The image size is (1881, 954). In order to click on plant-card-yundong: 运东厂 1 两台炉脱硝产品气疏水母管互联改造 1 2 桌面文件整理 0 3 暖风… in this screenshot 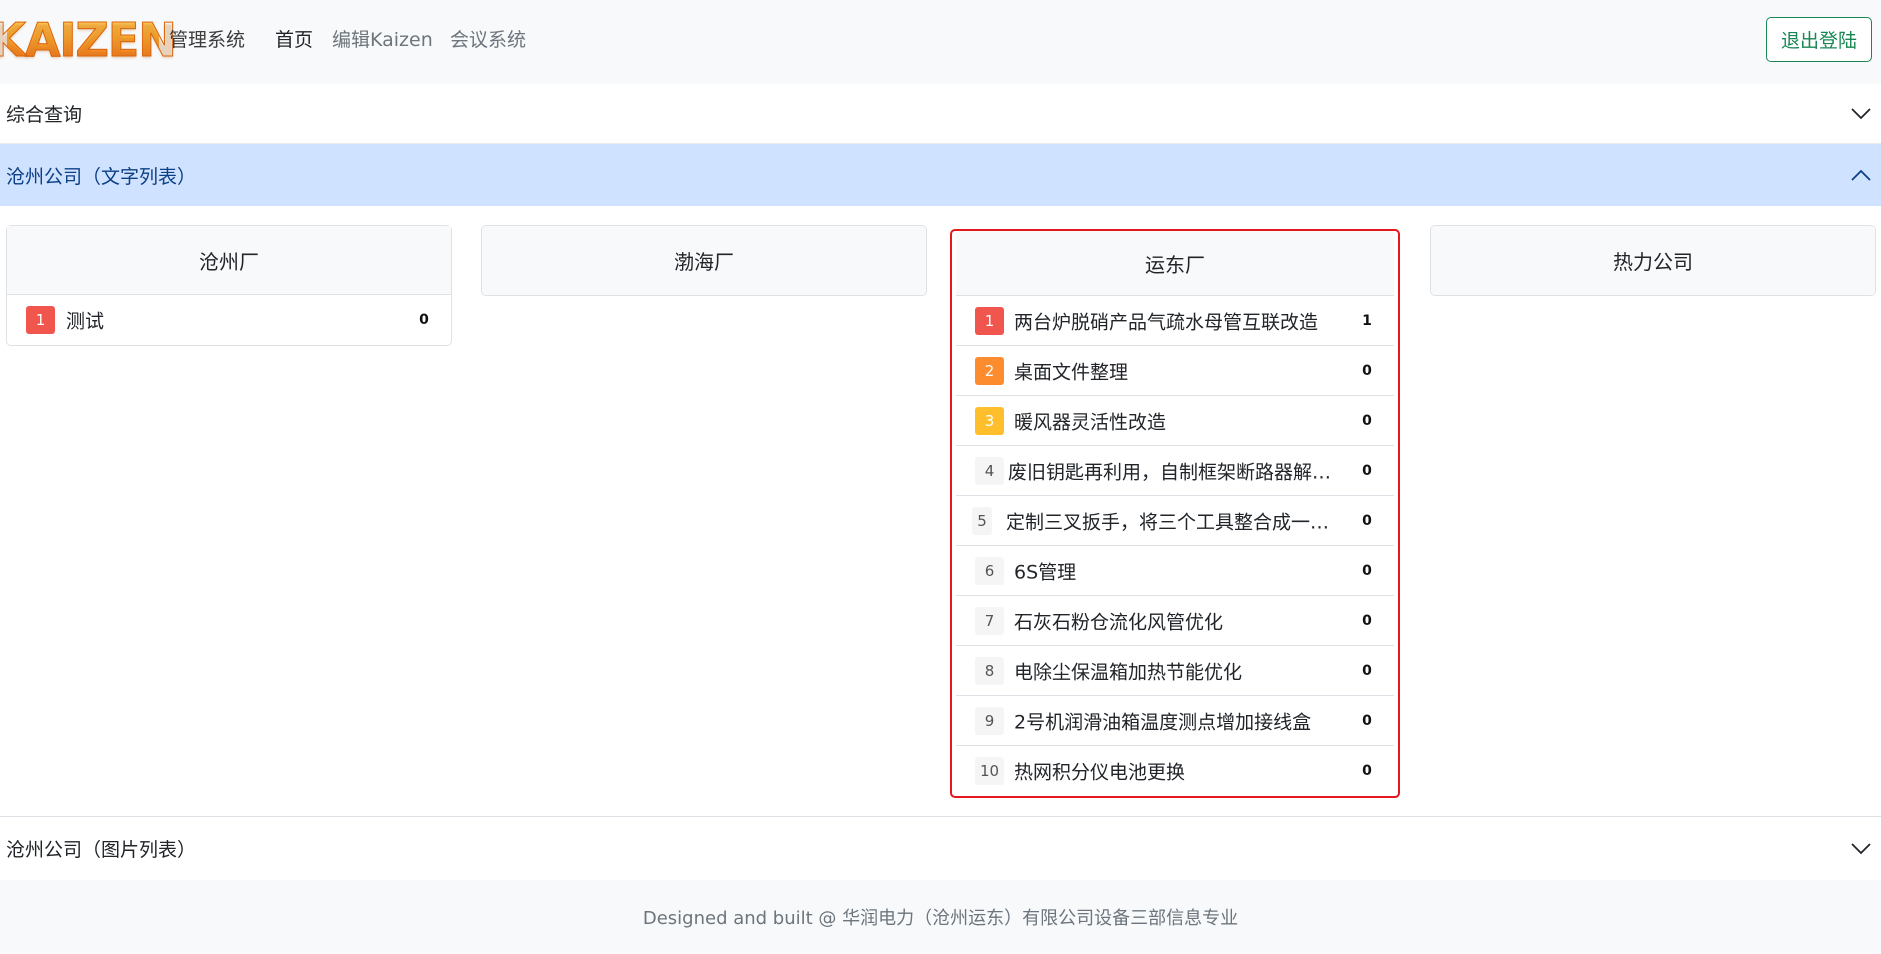, I will do `click(1175, 513)`.